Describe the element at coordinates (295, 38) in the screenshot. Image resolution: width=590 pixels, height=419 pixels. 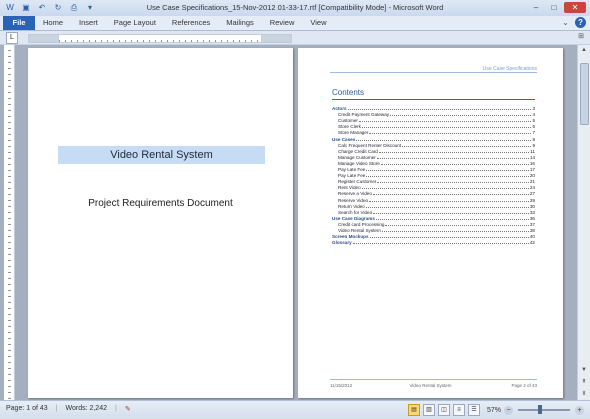
I see `ruler-bar: L ⊞` at that location.